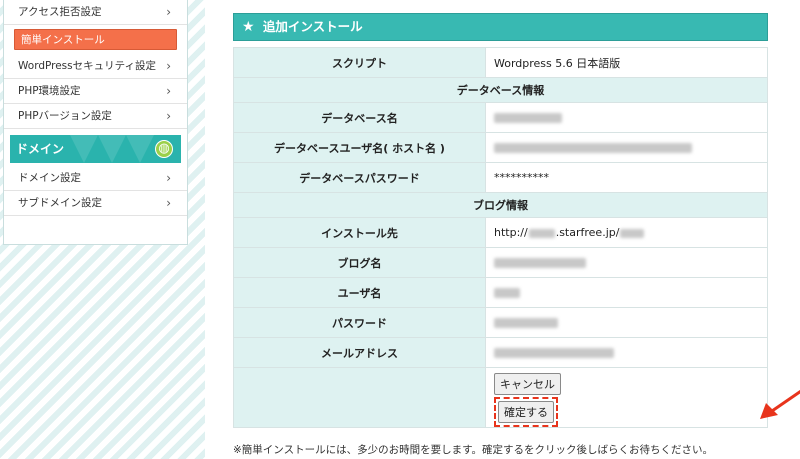 The width and height of the screenshot is (800, 459). What do you see at coordinates (511, 232) in the screenshot?
I see `install-url-prefix: http://` at bounding box center [511, 232].